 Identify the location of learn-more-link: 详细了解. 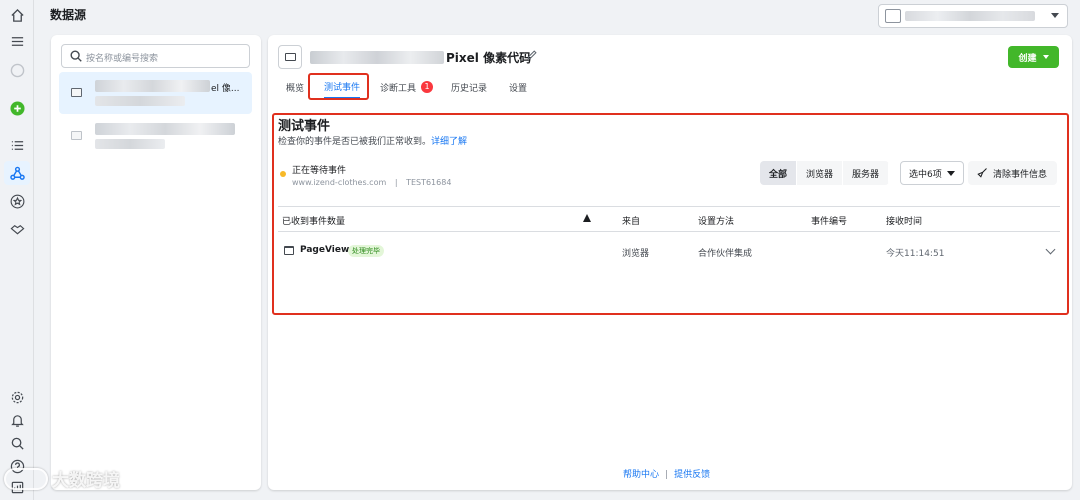
(449, 142).